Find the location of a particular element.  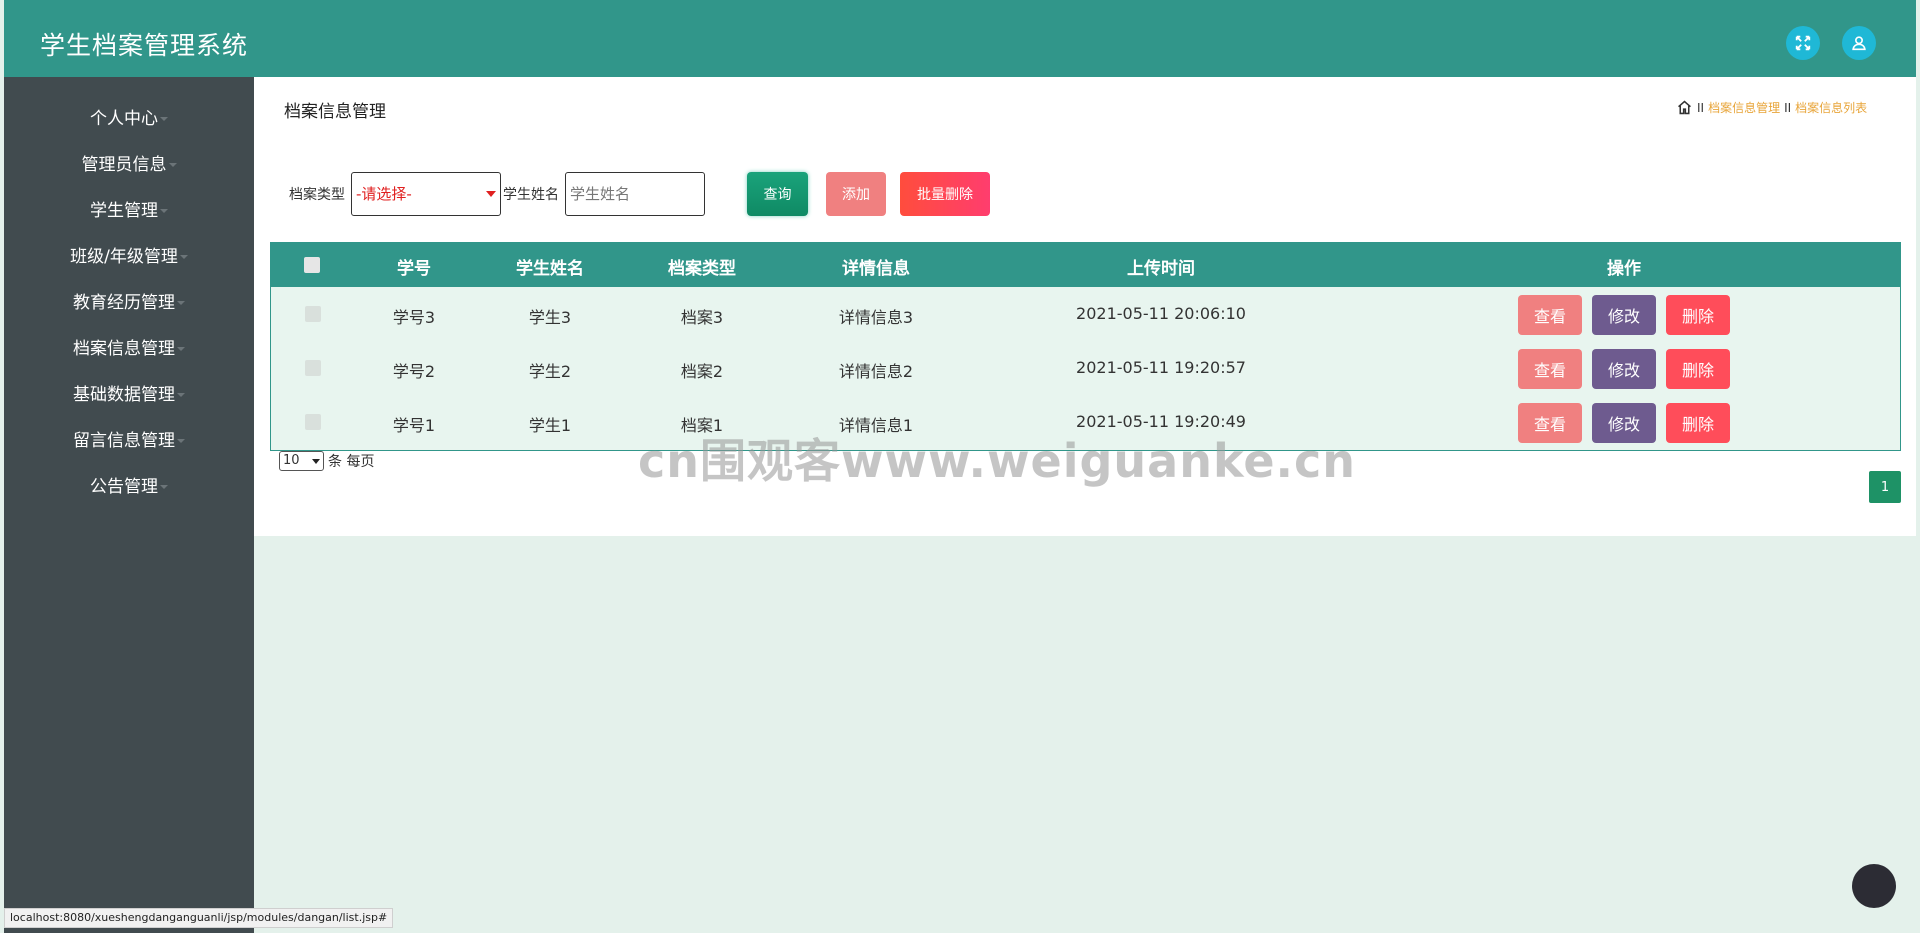

sidebar-item-admin-info: 管理员信息 is located at coordinates (129, 165).